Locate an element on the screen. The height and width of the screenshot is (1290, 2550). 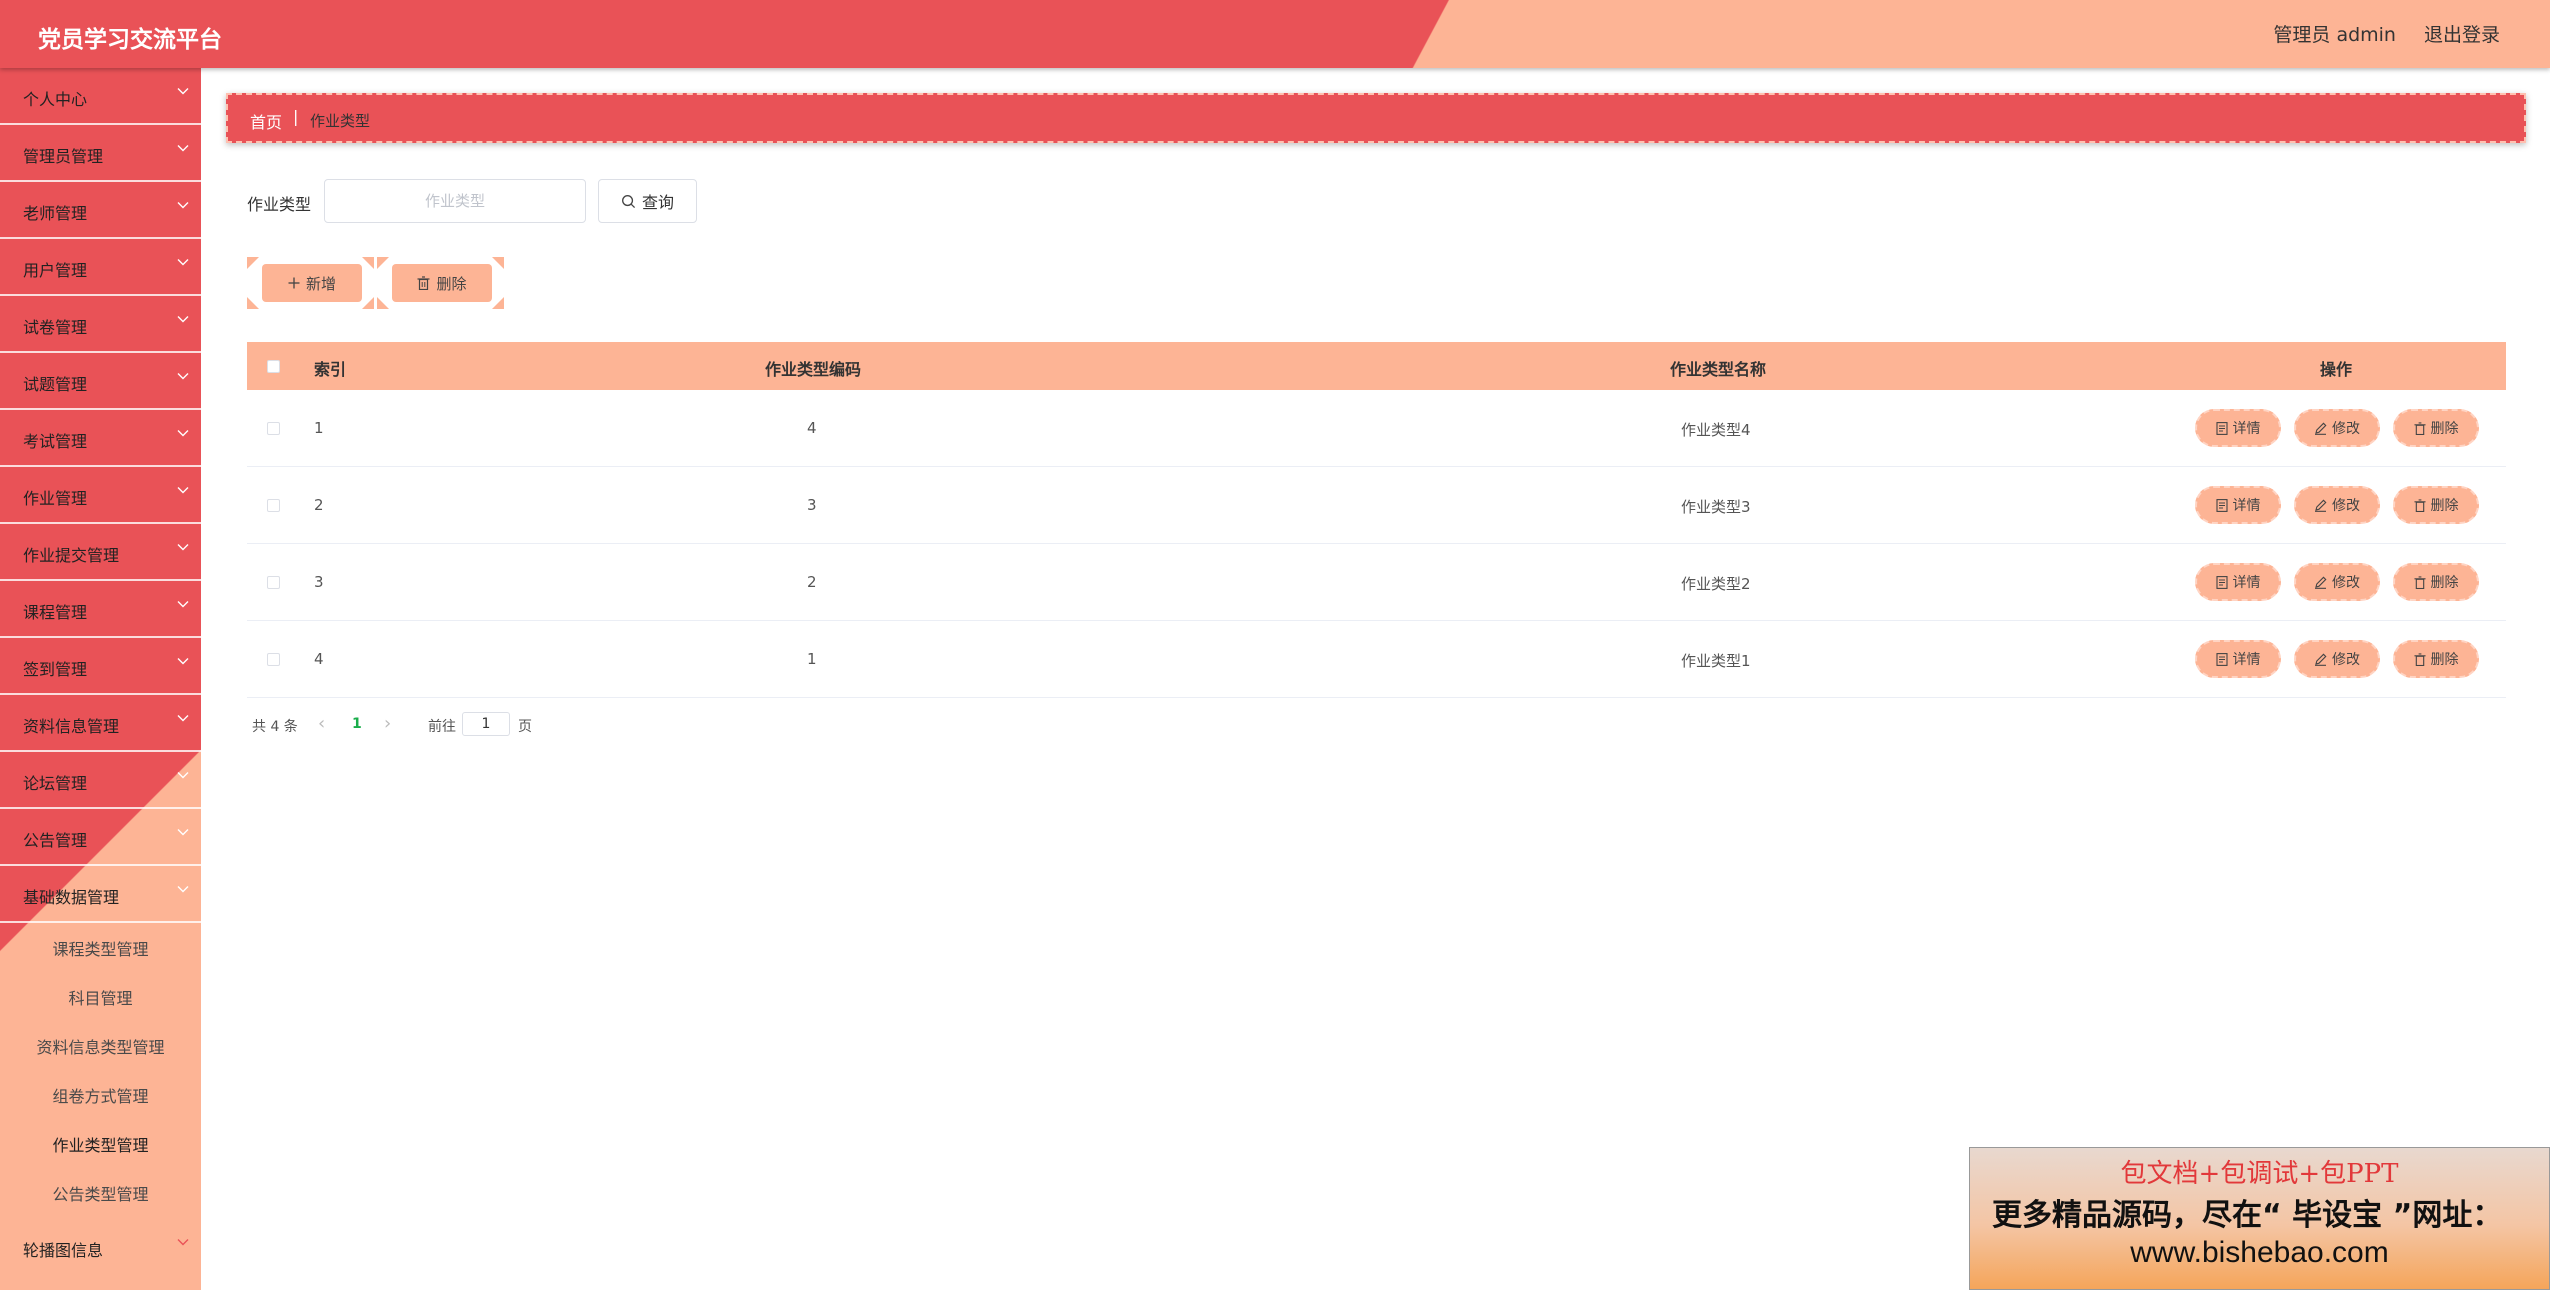
sidebar-subitem: 课程类型管理 is located at coordinates (100, 949).